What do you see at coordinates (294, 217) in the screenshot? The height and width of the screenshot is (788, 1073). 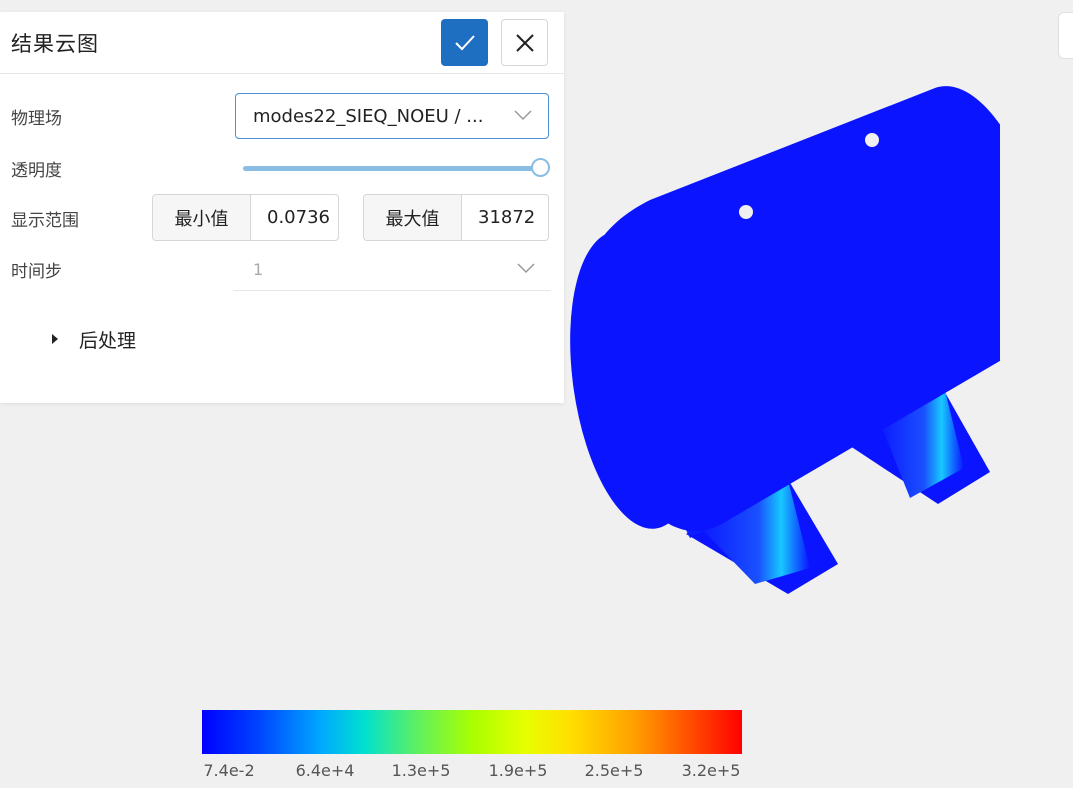 I see `min-value-input` at bounding box center [294, 217].